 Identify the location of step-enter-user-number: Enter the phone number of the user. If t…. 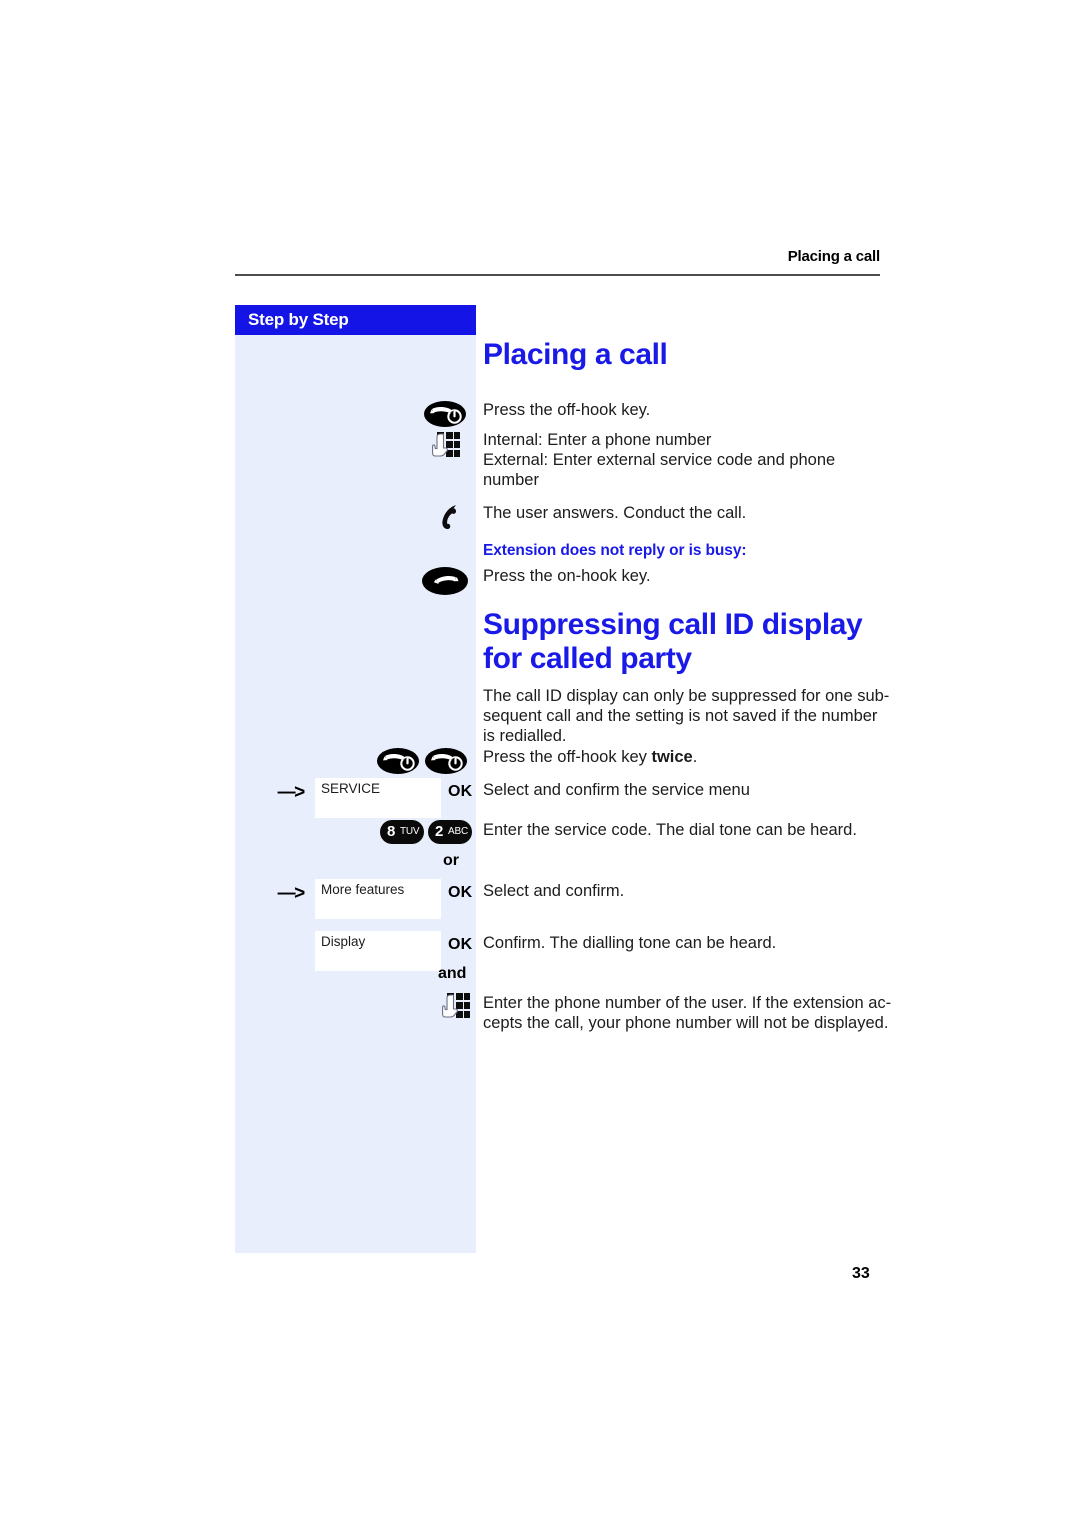
(565, 1018).